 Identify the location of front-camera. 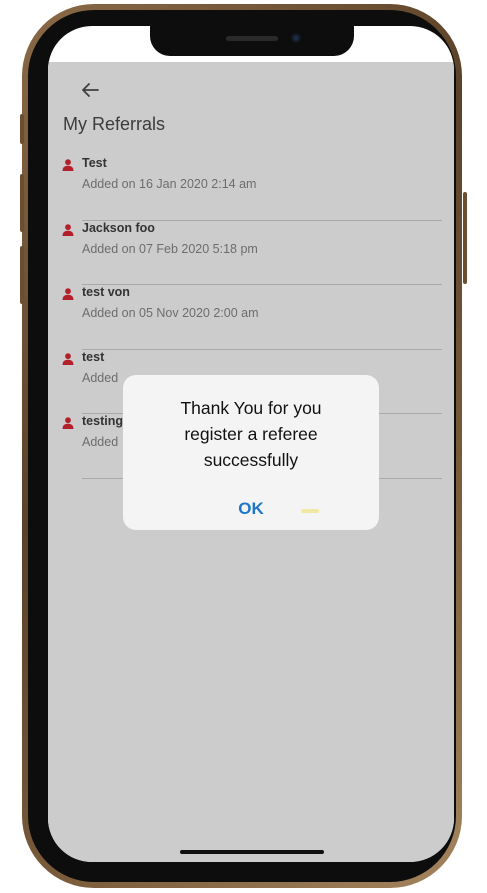
(296, 38).